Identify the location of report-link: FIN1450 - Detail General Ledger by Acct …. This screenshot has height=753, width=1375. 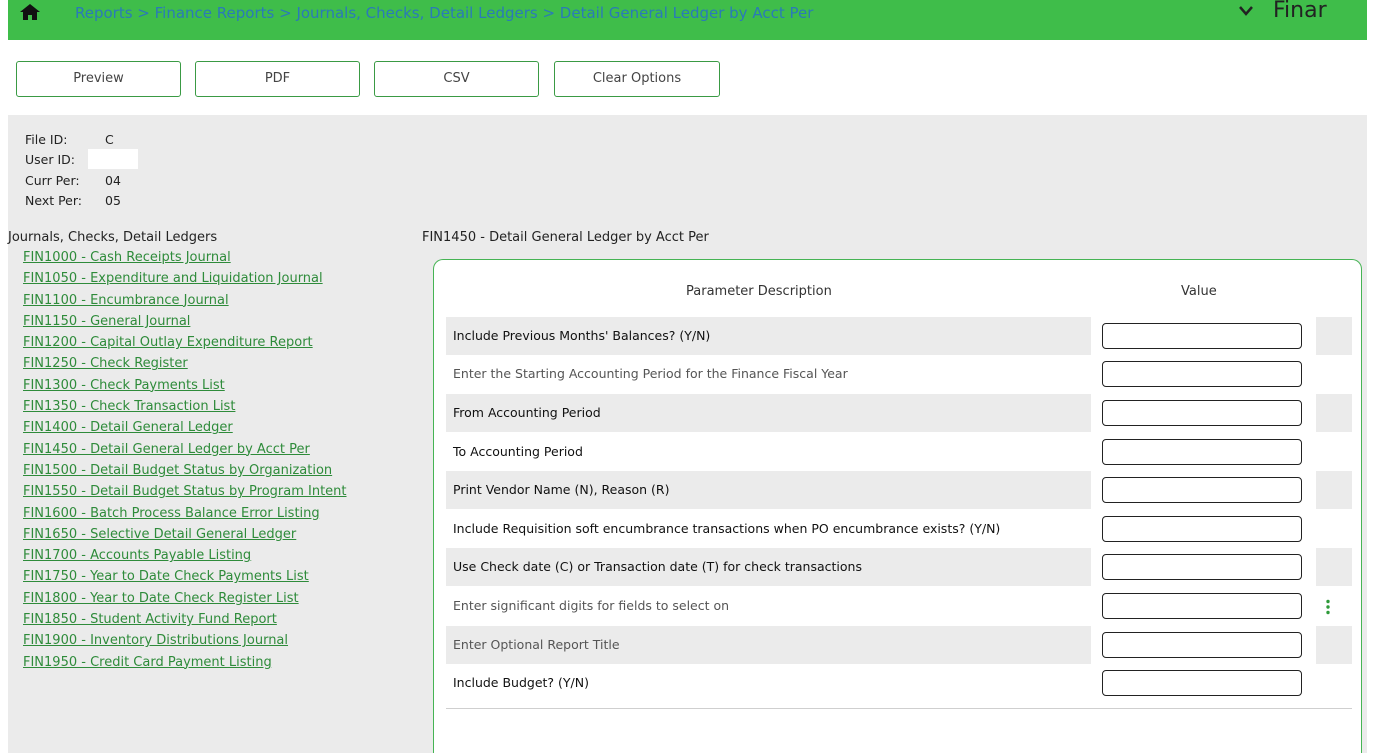
(185, 451).